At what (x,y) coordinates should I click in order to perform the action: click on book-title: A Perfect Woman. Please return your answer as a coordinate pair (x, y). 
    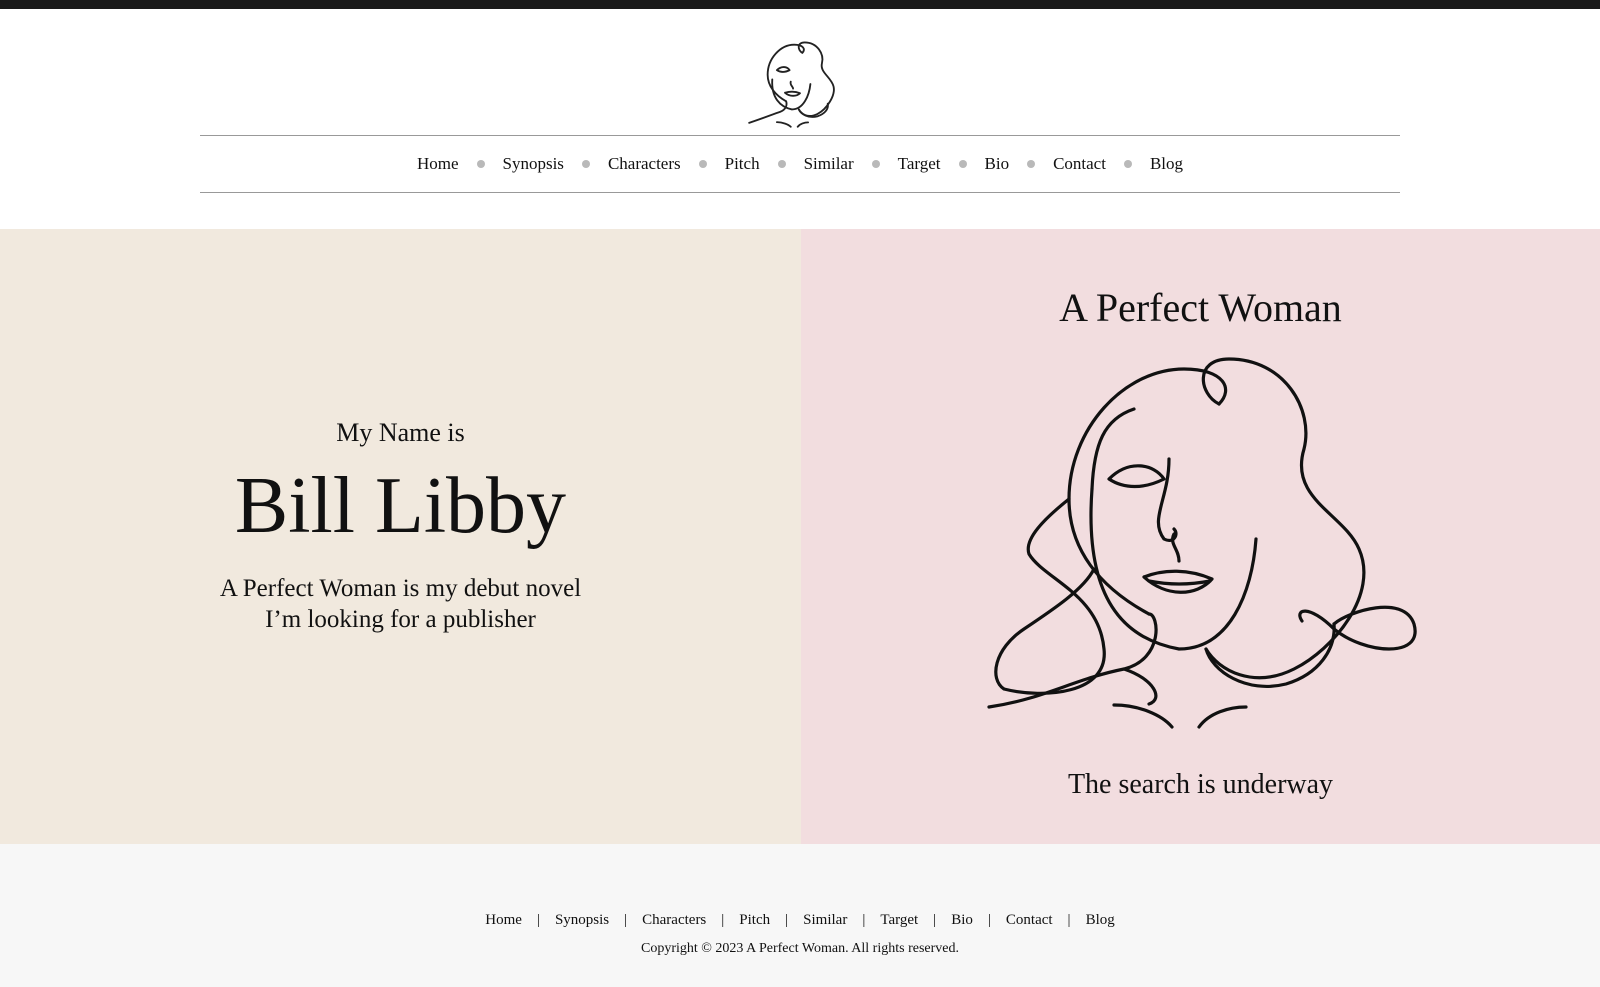
    Looking at the image, I should click on (1200, 307).